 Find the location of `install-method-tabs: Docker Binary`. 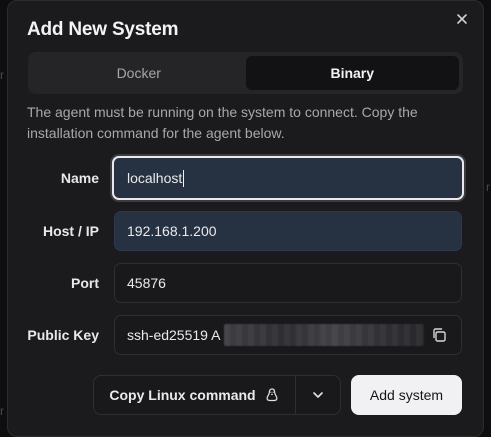

install-method-tabs: Docker Binary is located at coordinates (245, 73).